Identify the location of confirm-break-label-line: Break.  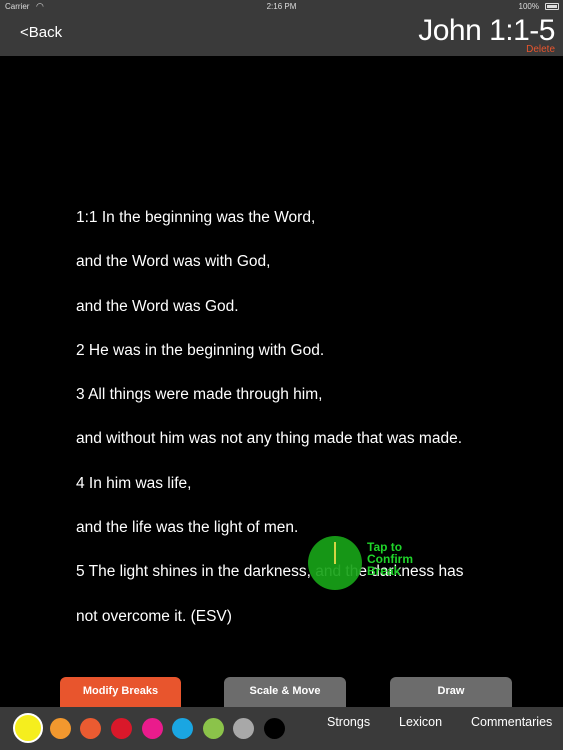
(384, 571).